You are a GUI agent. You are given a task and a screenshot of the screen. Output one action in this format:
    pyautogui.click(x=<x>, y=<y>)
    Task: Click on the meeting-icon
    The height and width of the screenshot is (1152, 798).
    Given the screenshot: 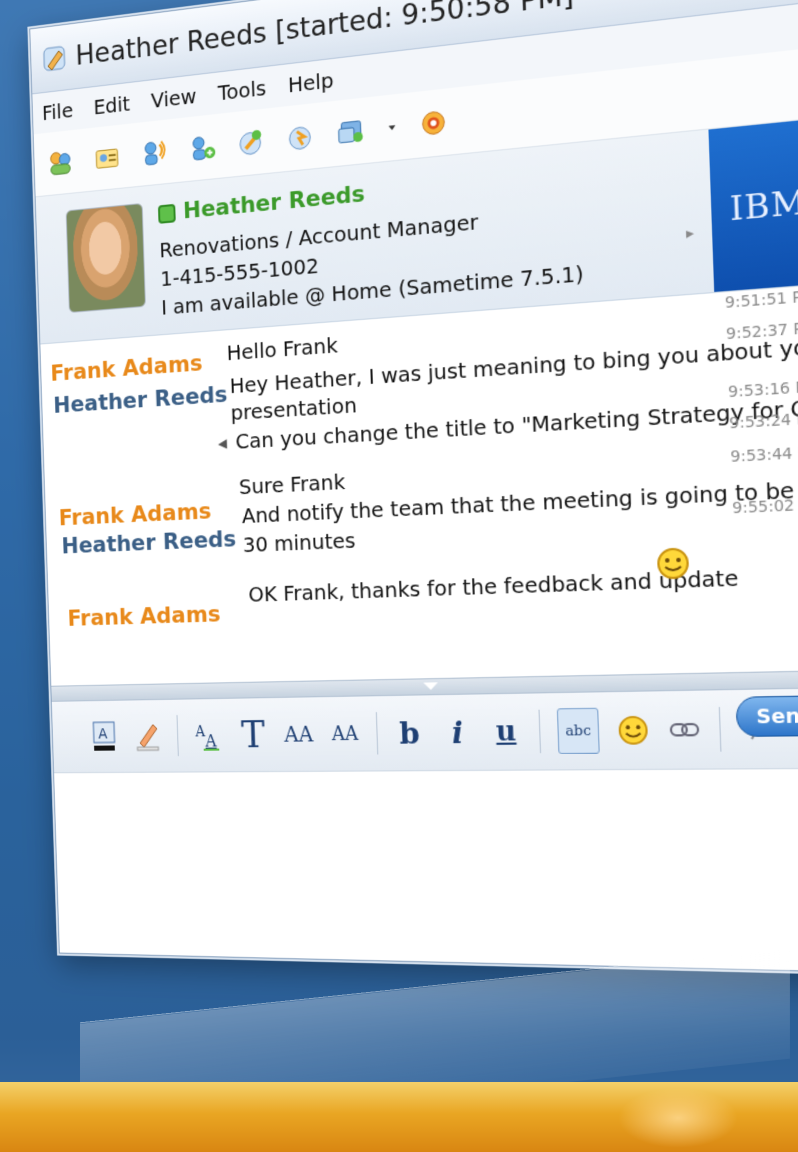 What is the action you would take?
    pyautogui.click(x=433, y=123)
    